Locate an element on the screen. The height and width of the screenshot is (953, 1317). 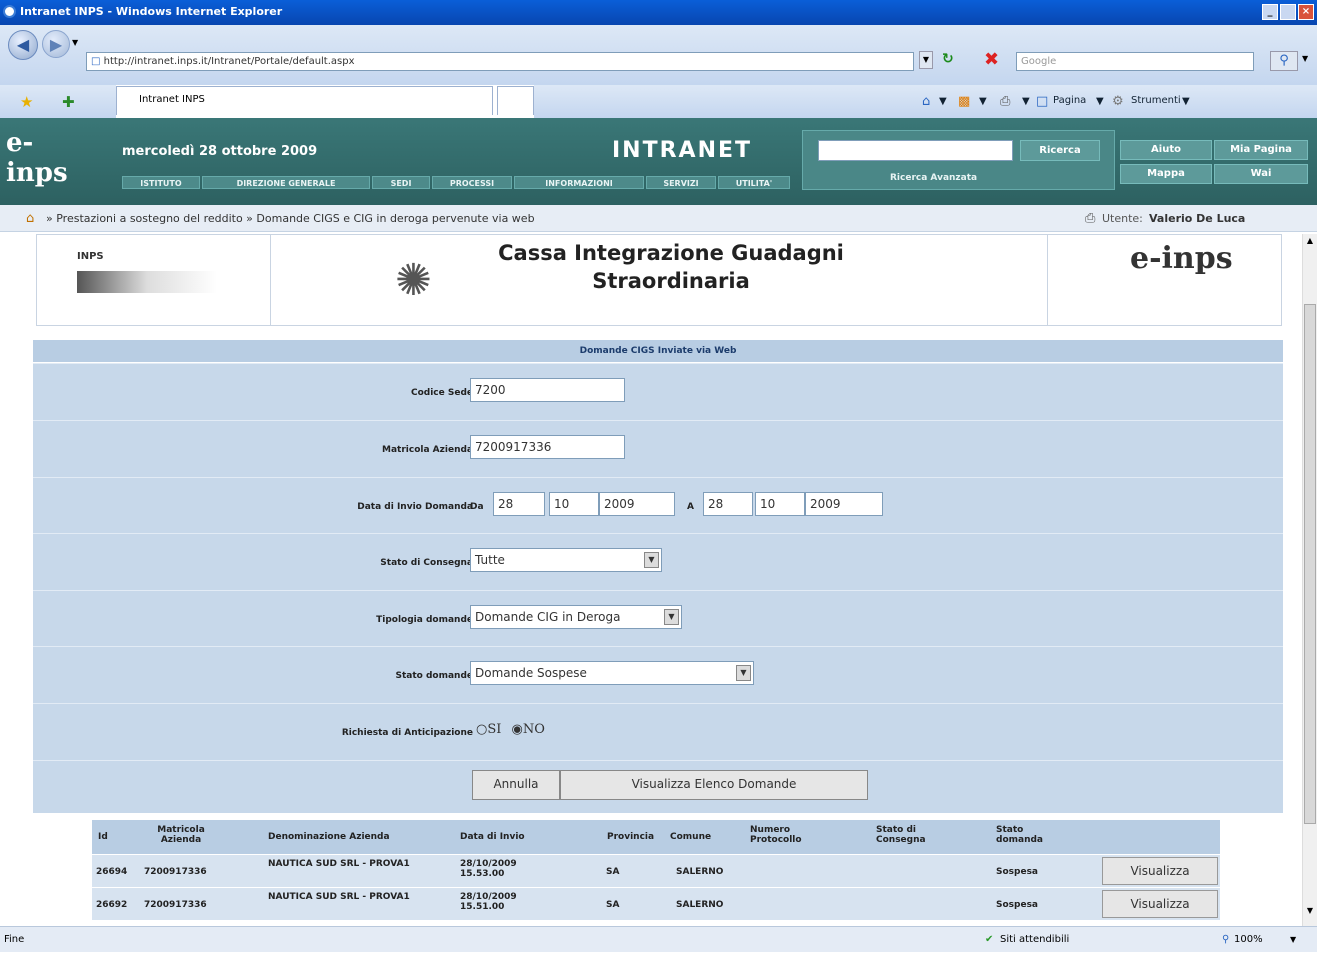
nav-sedi: SEDI is located at coordinates (401, 182).